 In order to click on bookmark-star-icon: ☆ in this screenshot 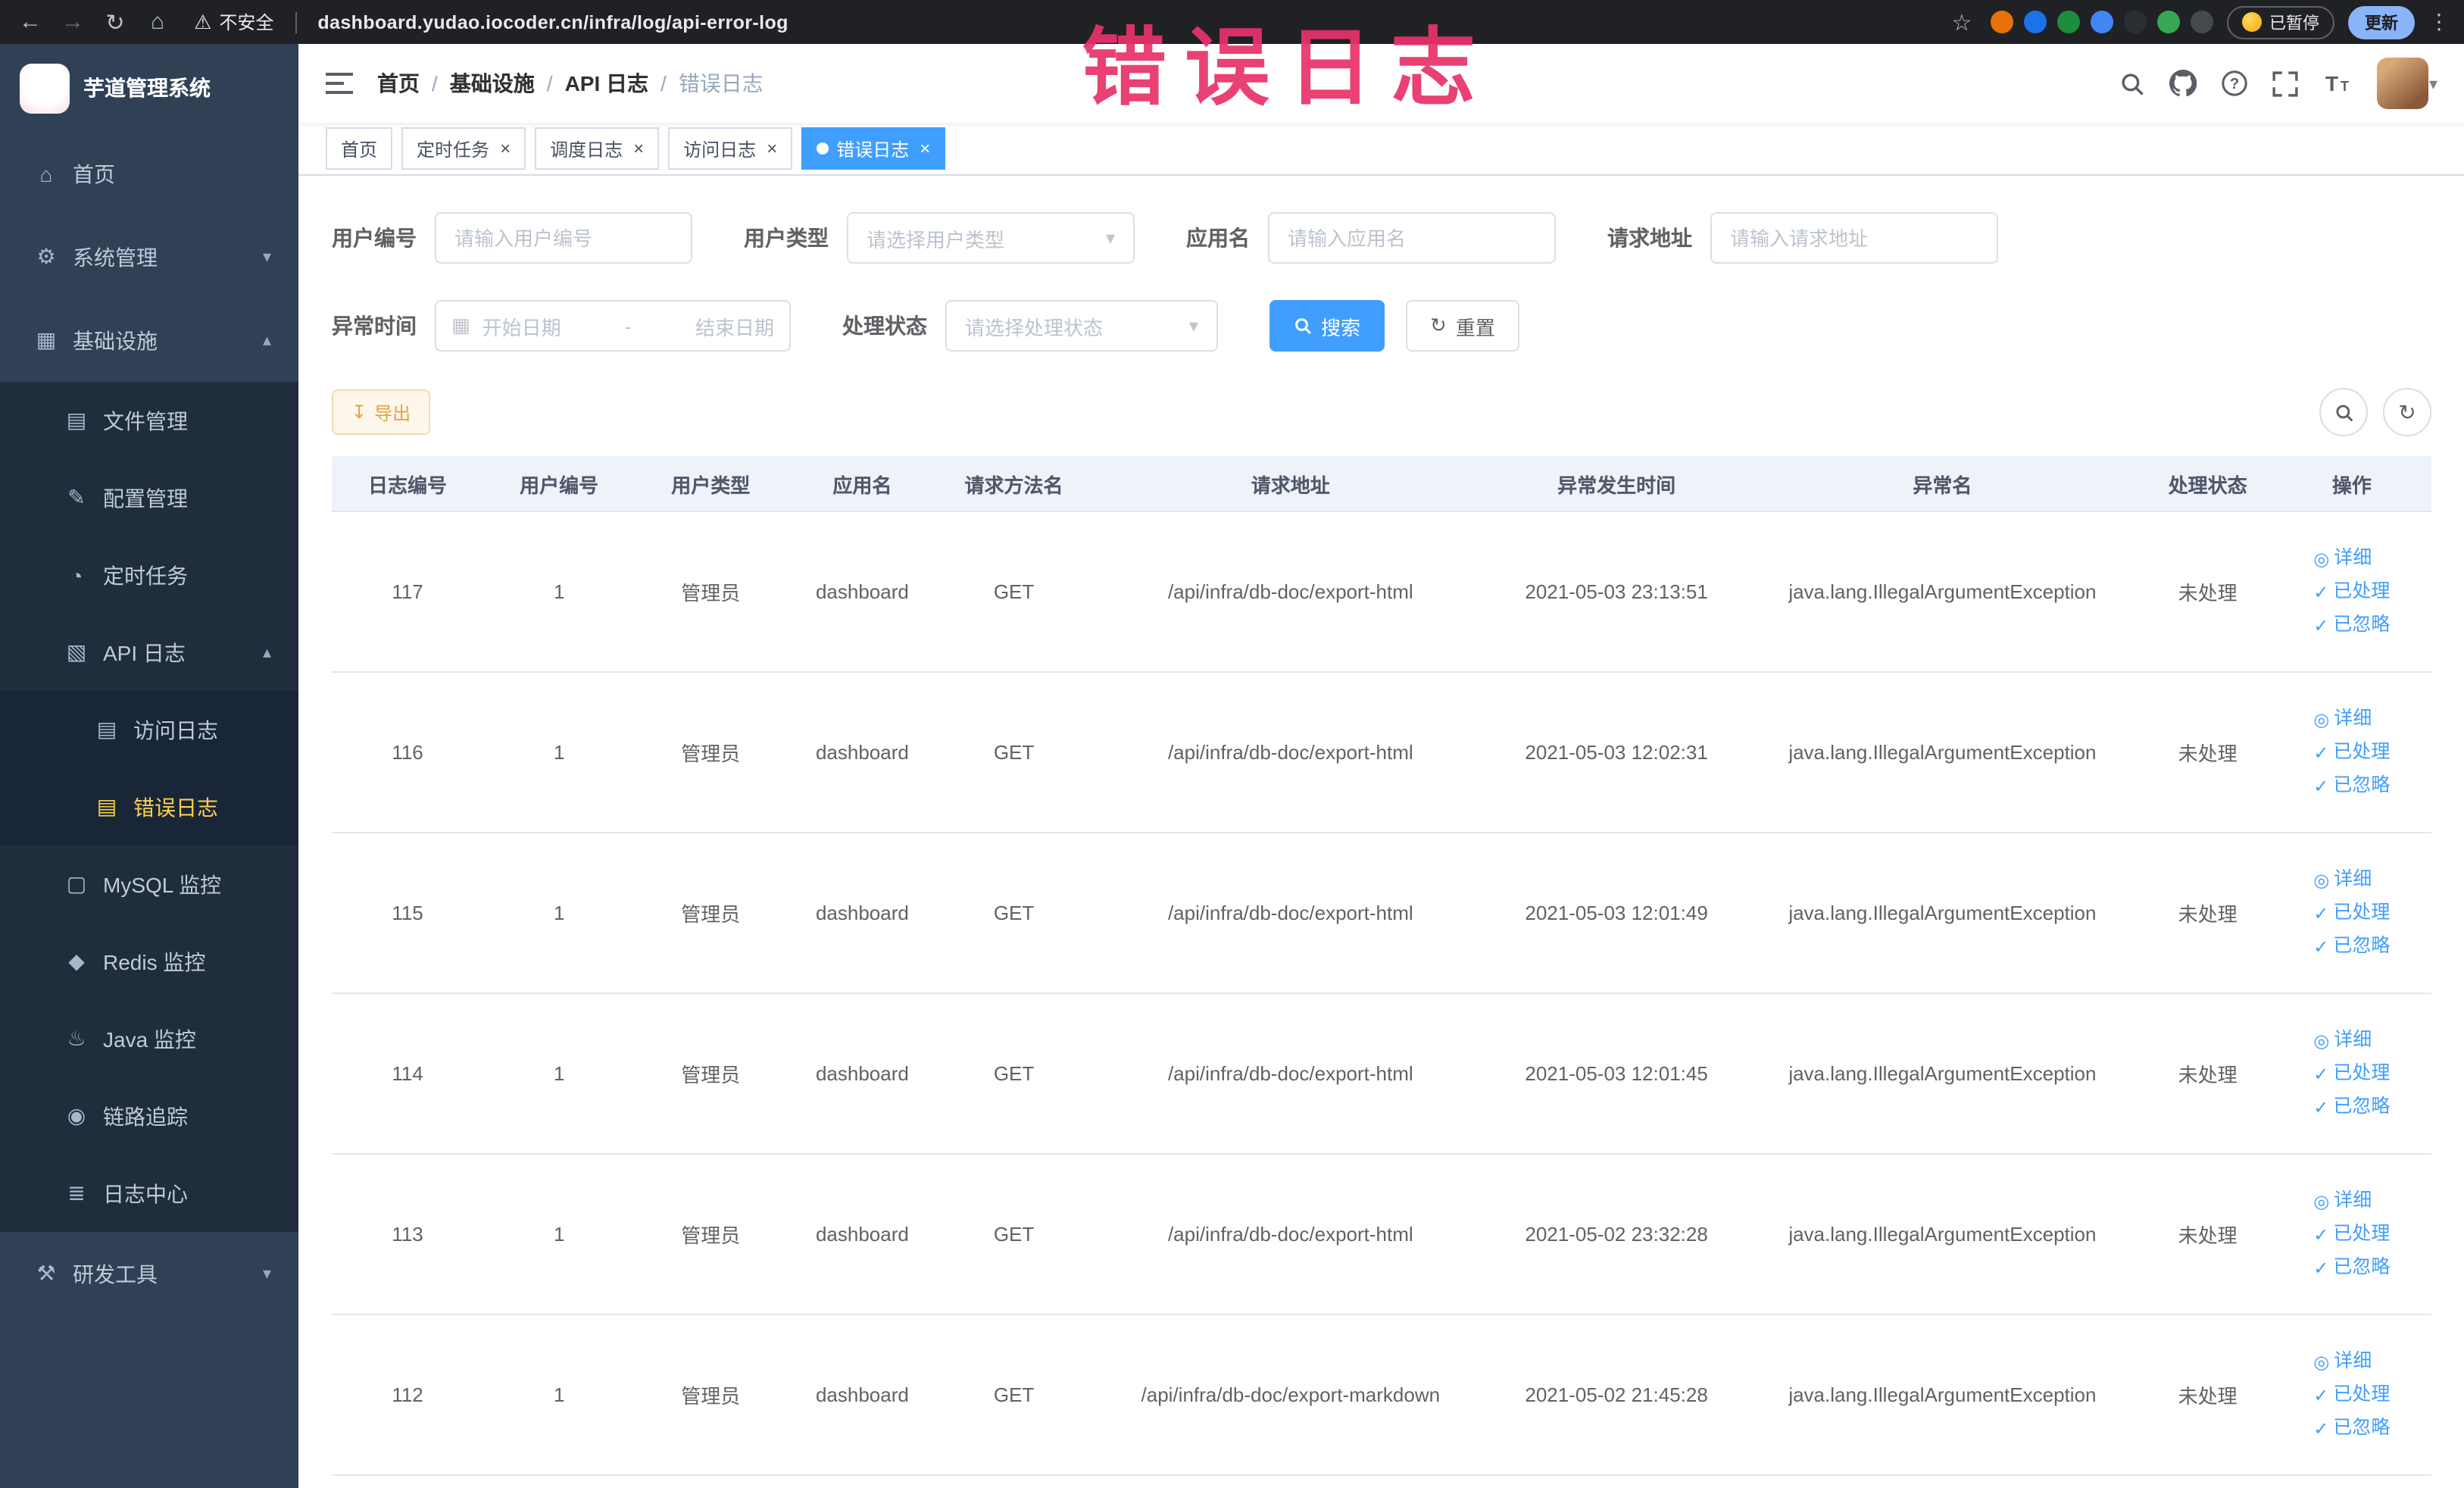, I will do `click(1962, 22)`.